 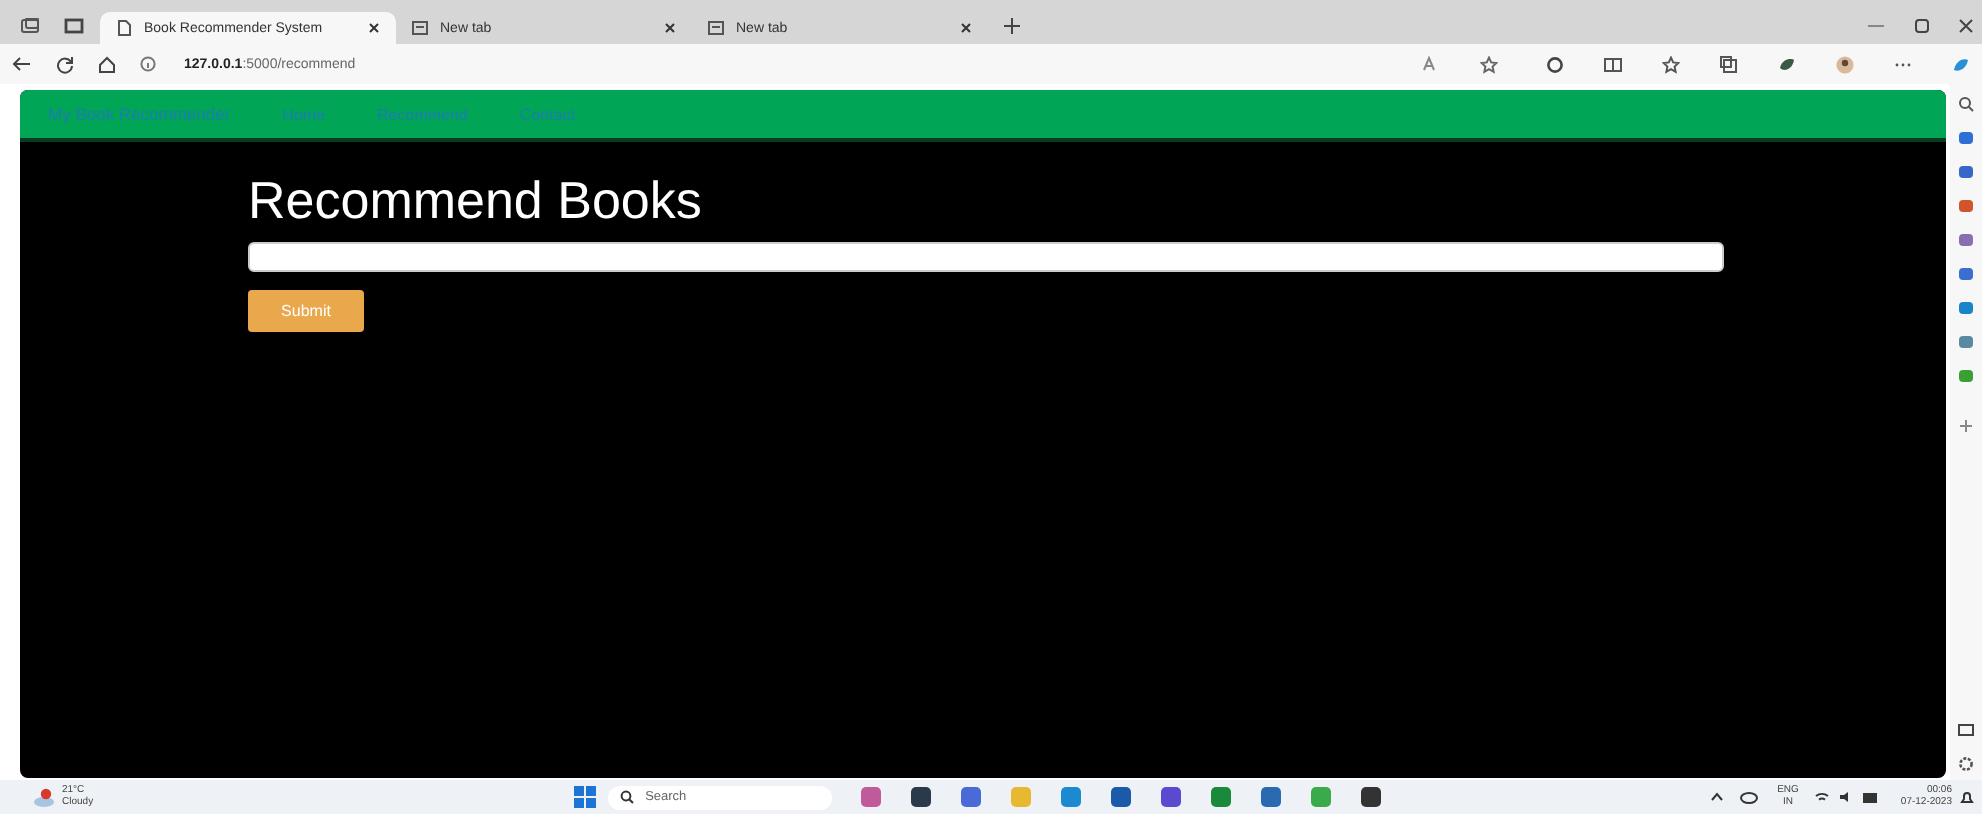 I want to click on start-icon, so click(x=584, y=797).